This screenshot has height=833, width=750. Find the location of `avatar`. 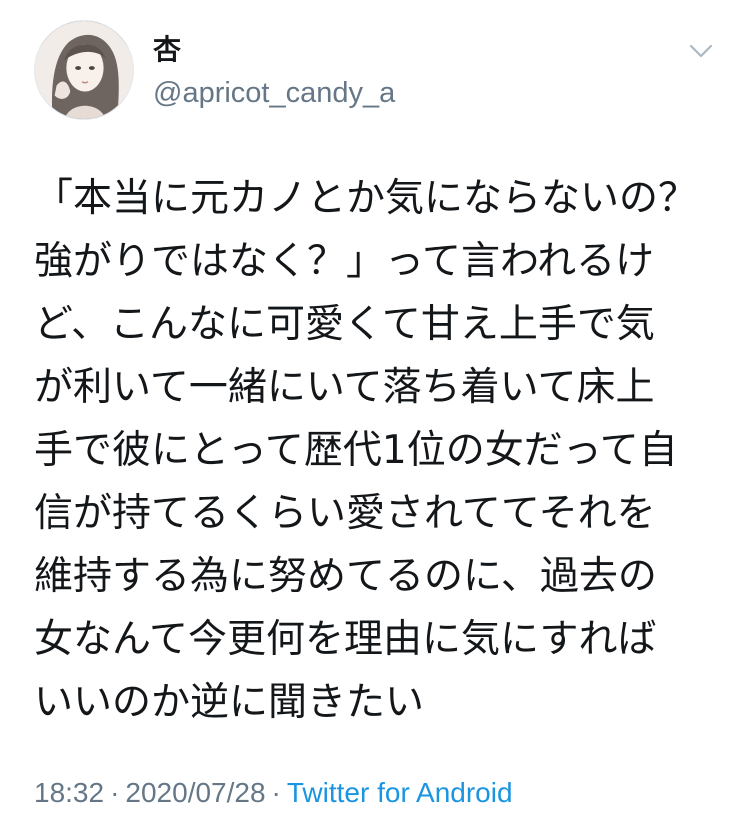

avatar is located at coordinates (84, 70).